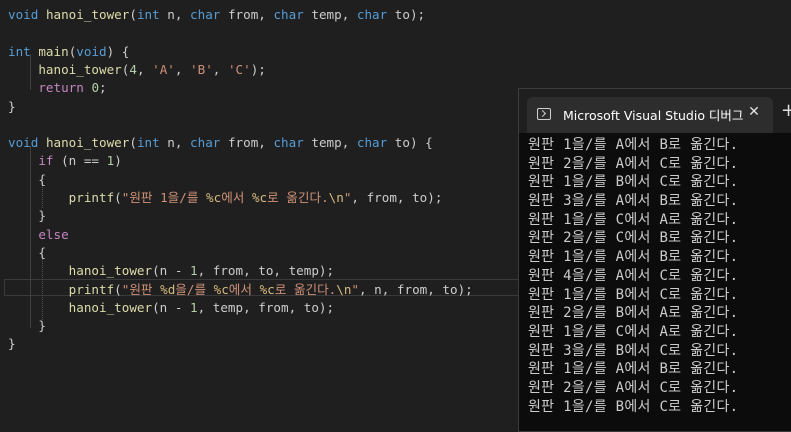 The height and width of the screenshot is (432, 791). Describe the element at coordinates (168, 289) in the screenshot. I see `code-token: %d` at that location.